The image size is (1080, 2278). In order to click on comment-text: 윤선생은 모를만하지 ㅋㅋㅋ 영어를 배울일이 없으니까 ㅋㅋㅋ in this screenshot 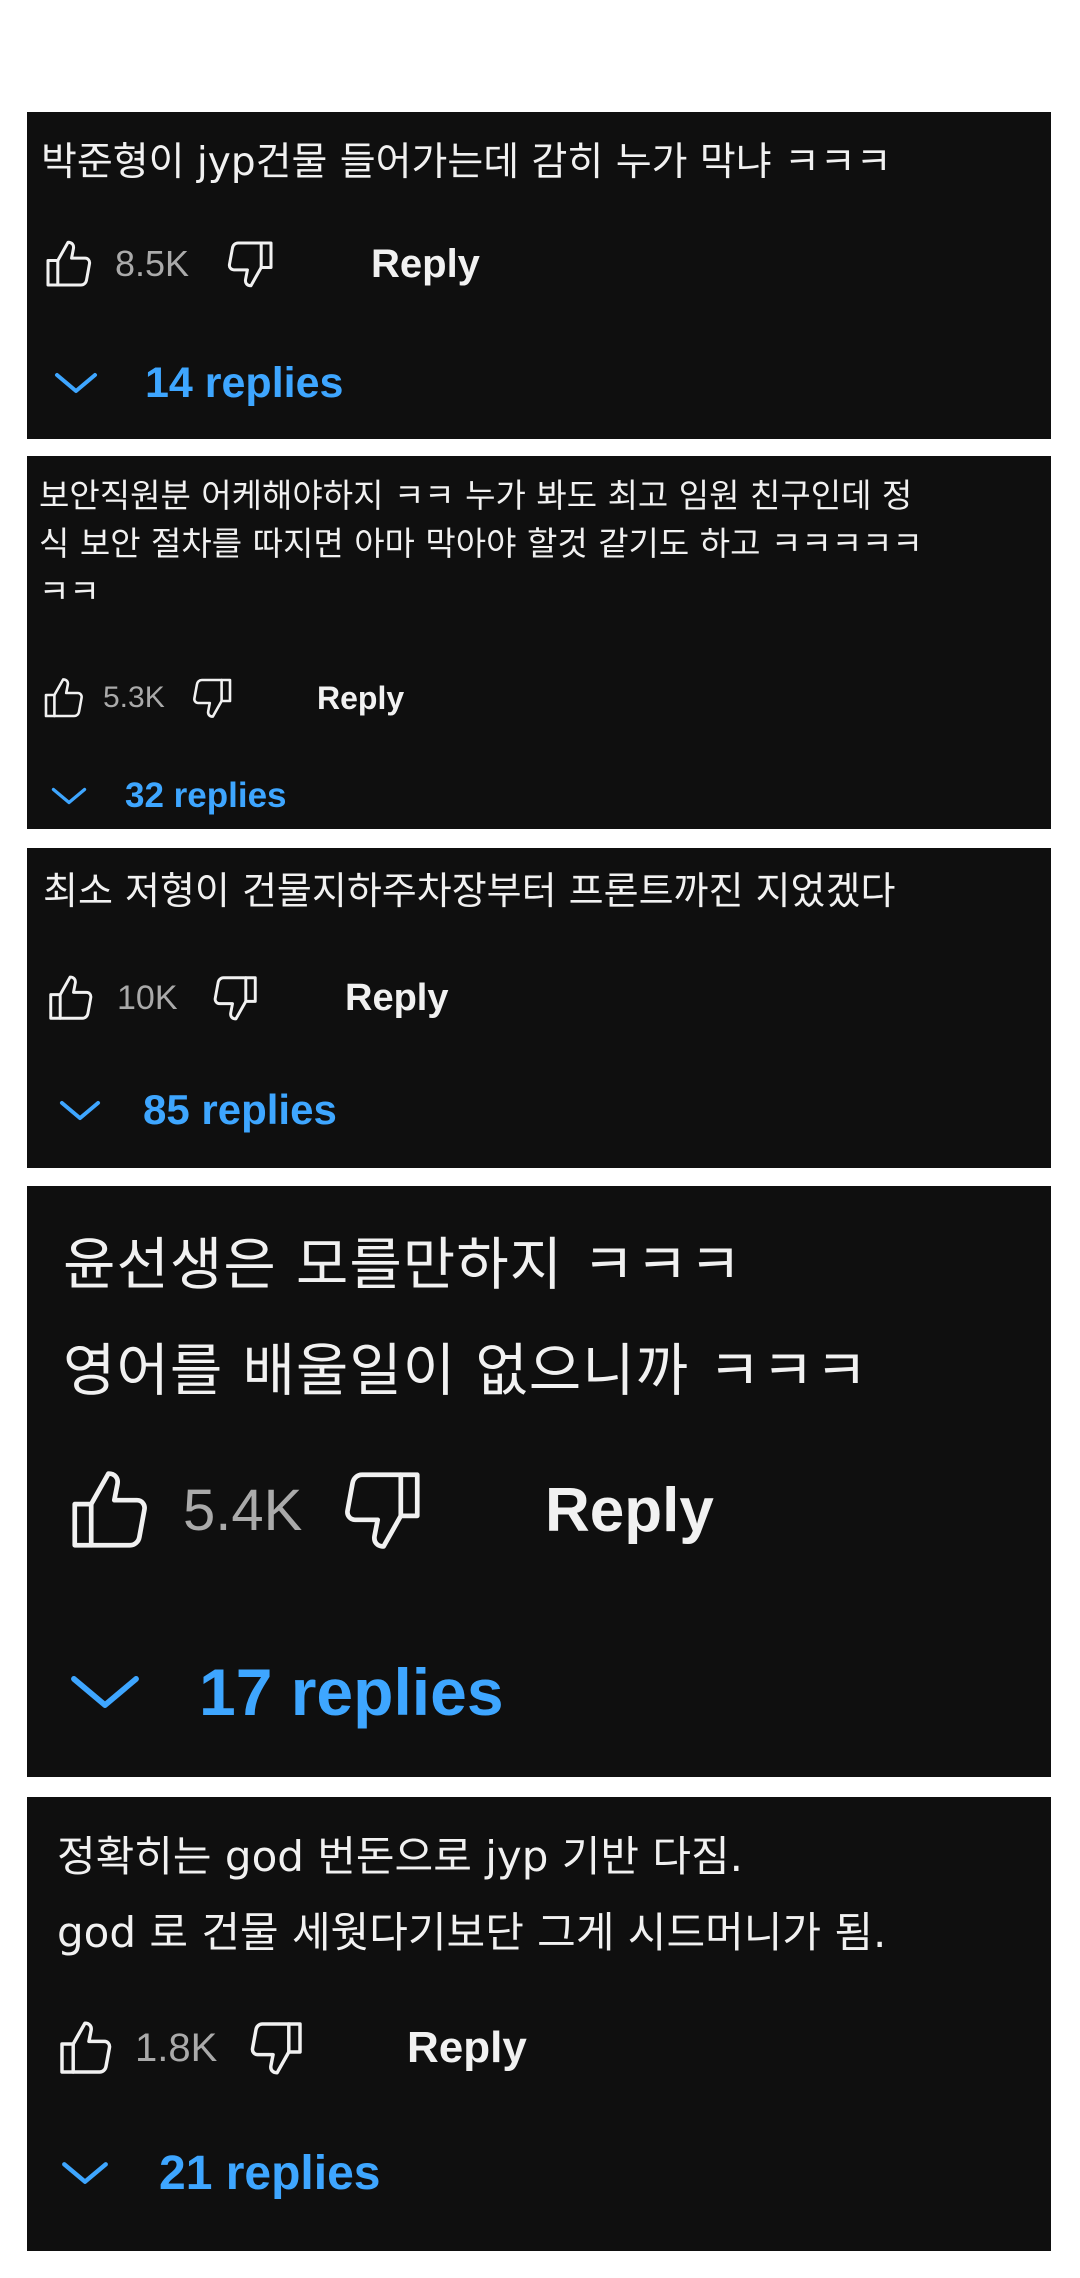, I will do `click(466, 1318)`.